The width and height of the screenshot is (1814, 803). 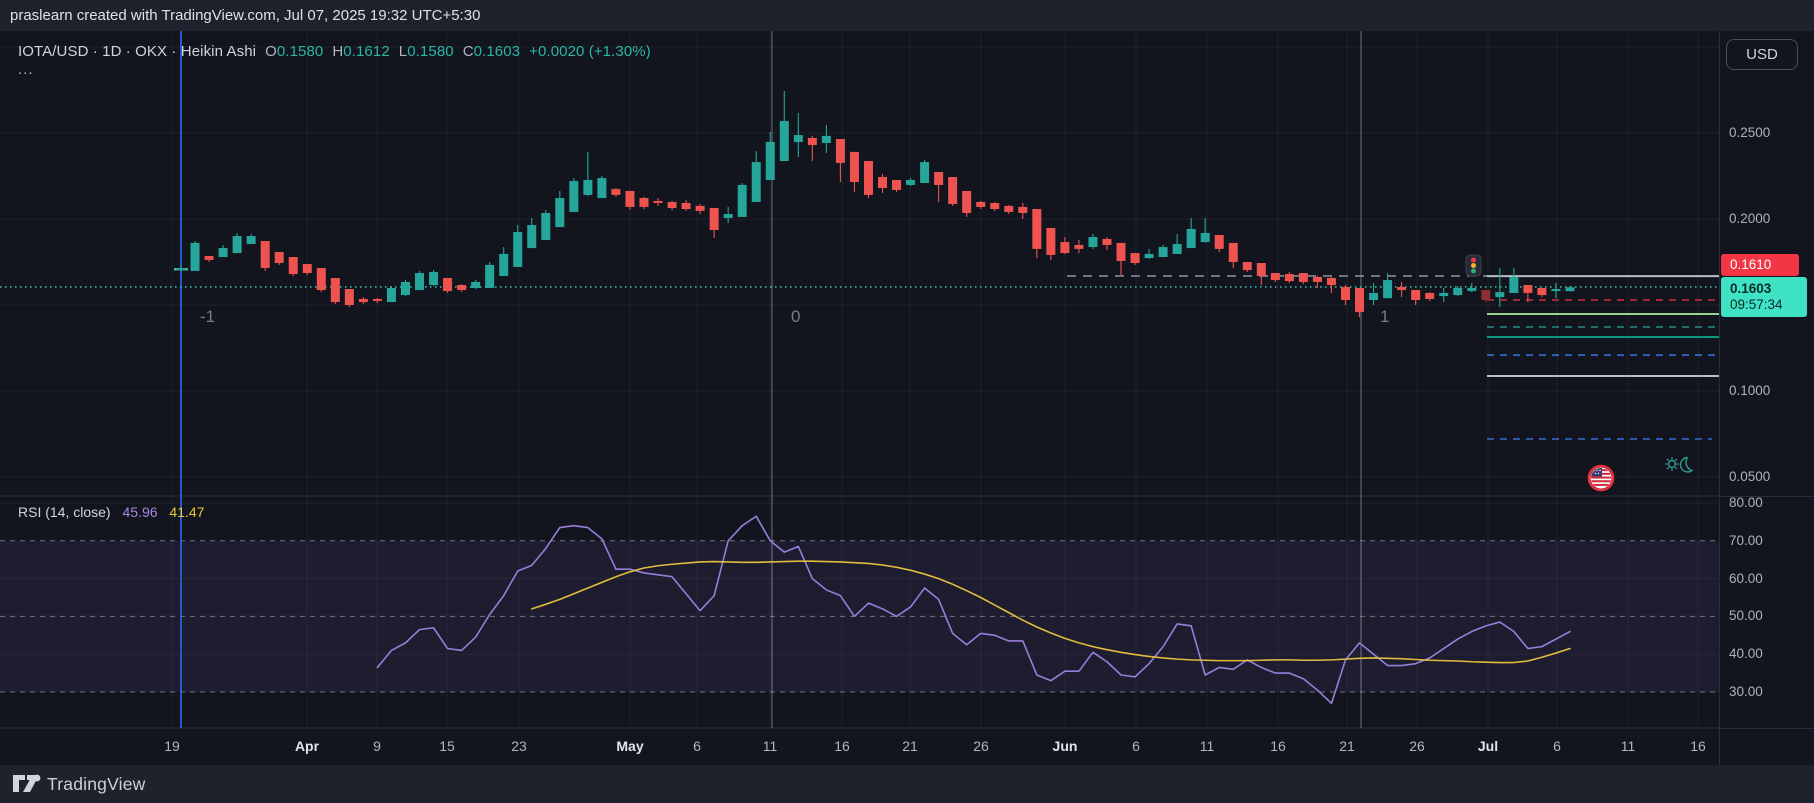 What do you see at coordinates (590, 51) in the screenshot?
I see `change-value: +0.0020 (+1.30%)` at bounding box center [590, 51].